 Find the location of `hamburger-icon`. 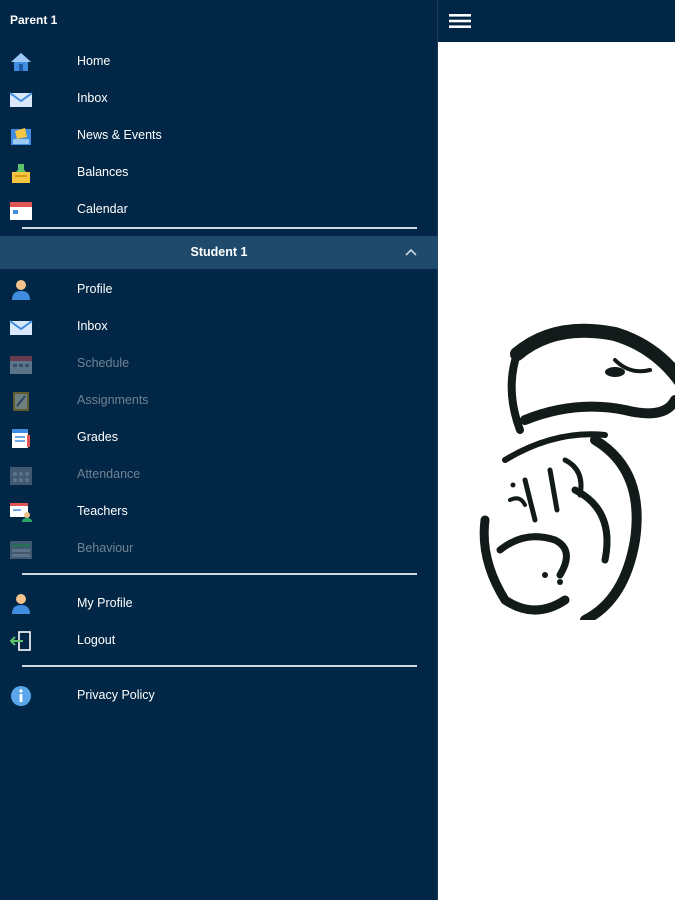

hamburger-icon is located at coordinates (460, 21).